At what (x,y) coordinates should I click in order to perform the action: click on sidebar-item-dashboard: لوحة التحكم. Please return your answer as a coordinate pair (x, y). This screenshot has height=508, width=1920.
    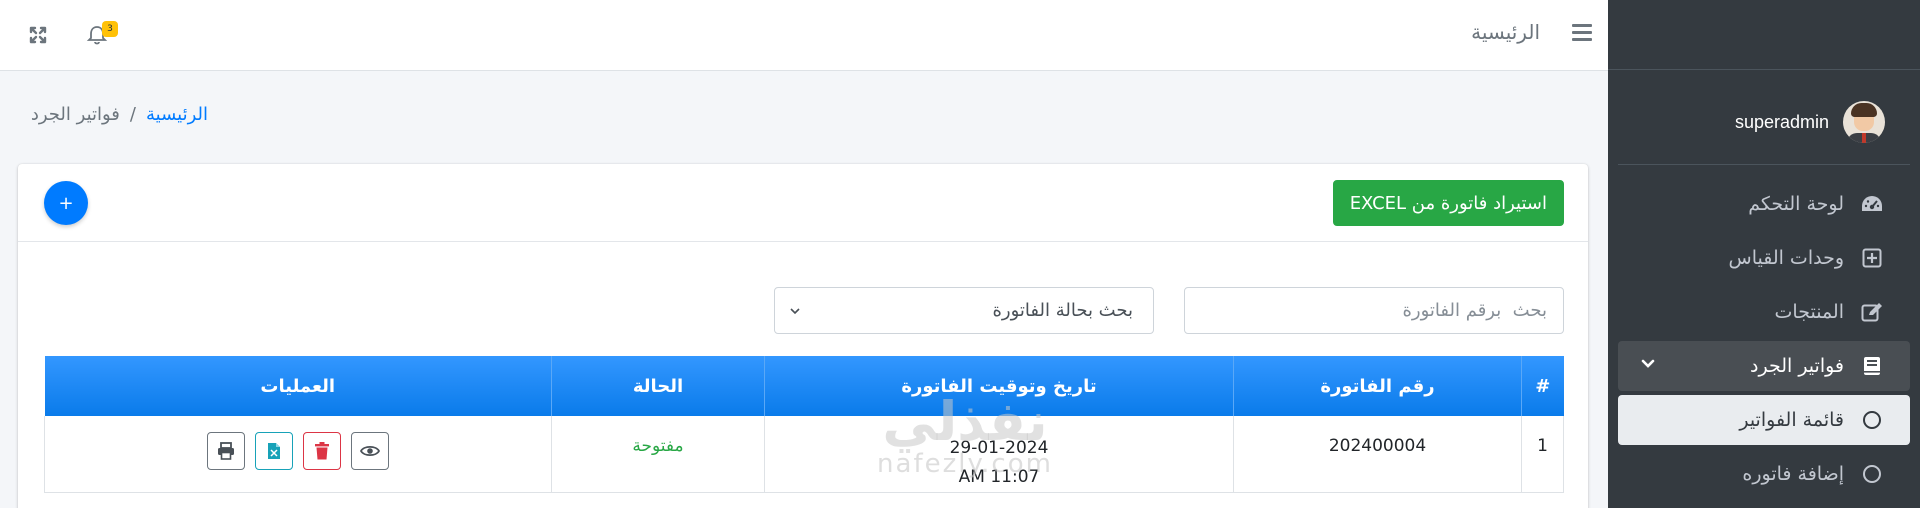
    Looking at the image, I should click on (1764, 204).